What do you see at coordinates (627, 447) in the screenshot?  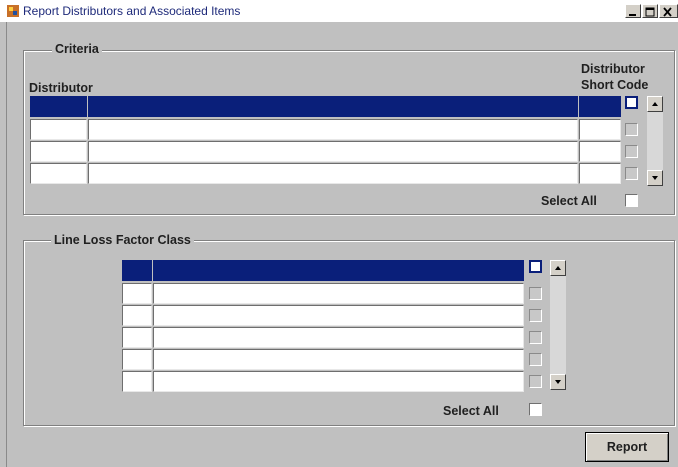 I see `report-button: Report` at bounding box center [627, 447].